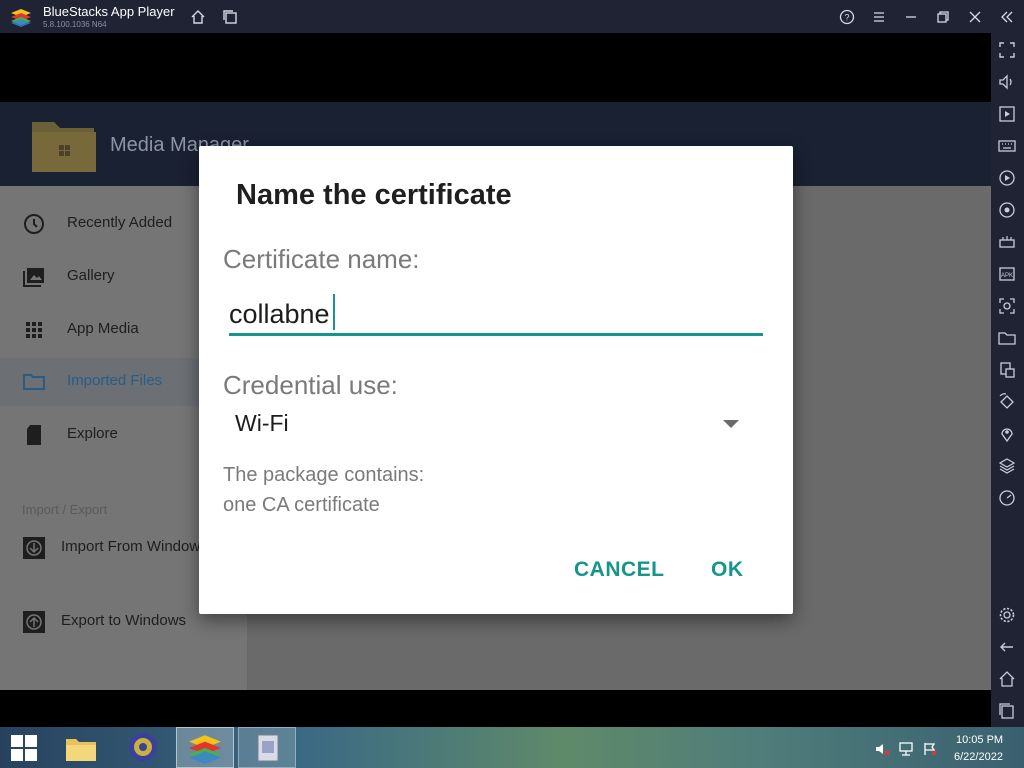 The height and width of the screenshot is (768, 1024). I want to click on import-icon, so click(34, 548).